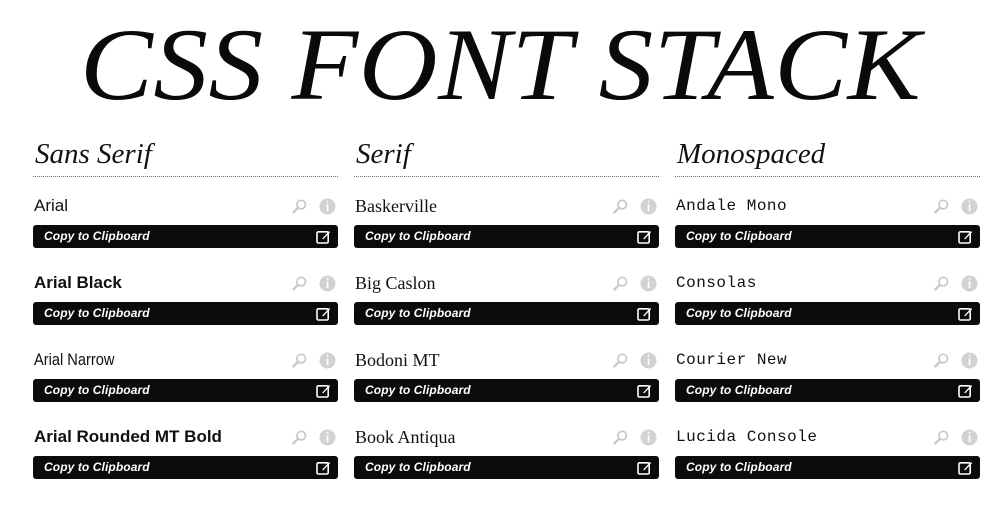  What do you see at coordinates (74, 360) in the screenshot?
I see `font-name: Arial Narrow` at bounding box center [74, 360].